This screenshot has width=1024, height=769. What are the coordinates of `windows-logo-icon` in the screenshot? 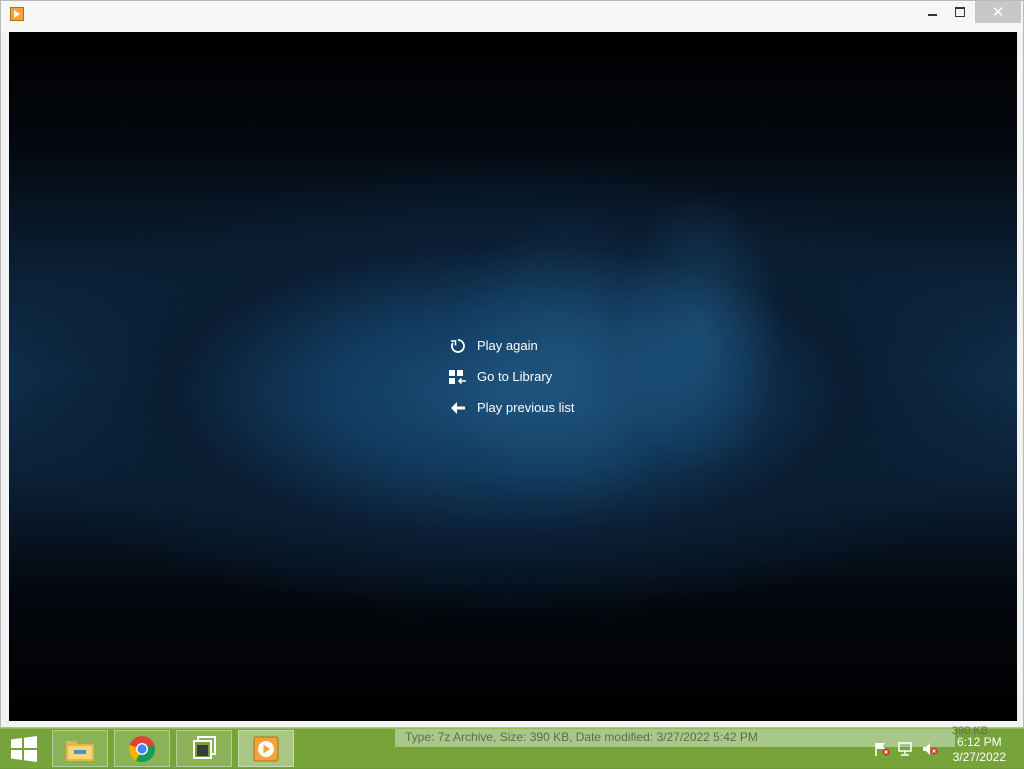 It's located at (24, 749).